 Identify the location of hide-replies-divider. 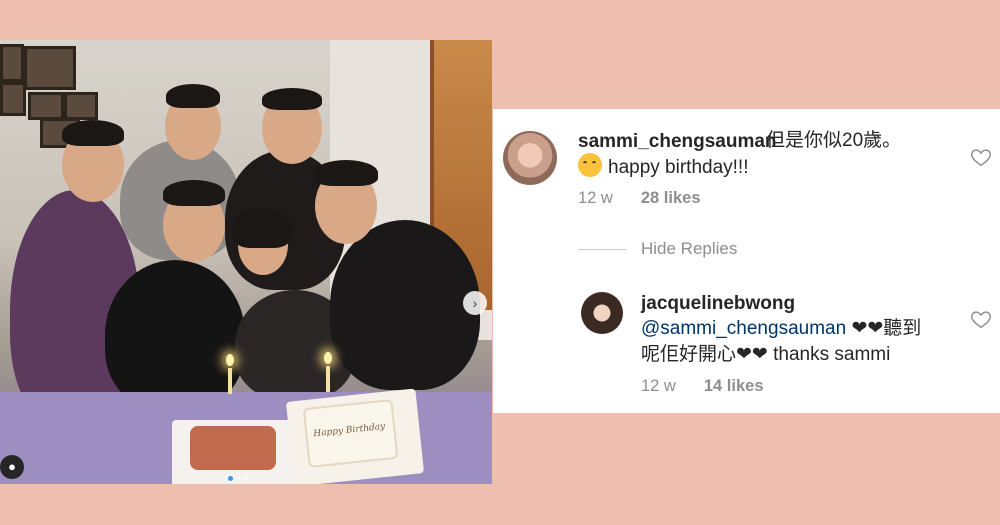
(602, 249).